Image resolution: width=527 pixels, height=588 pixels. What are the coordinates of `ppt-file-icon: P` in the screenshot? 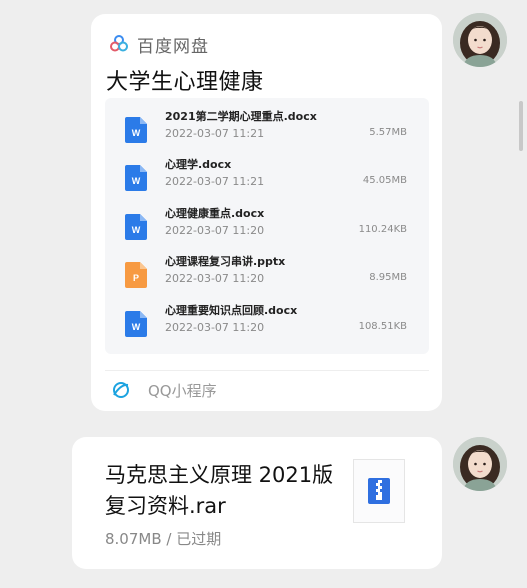 It's located at (136, 275).